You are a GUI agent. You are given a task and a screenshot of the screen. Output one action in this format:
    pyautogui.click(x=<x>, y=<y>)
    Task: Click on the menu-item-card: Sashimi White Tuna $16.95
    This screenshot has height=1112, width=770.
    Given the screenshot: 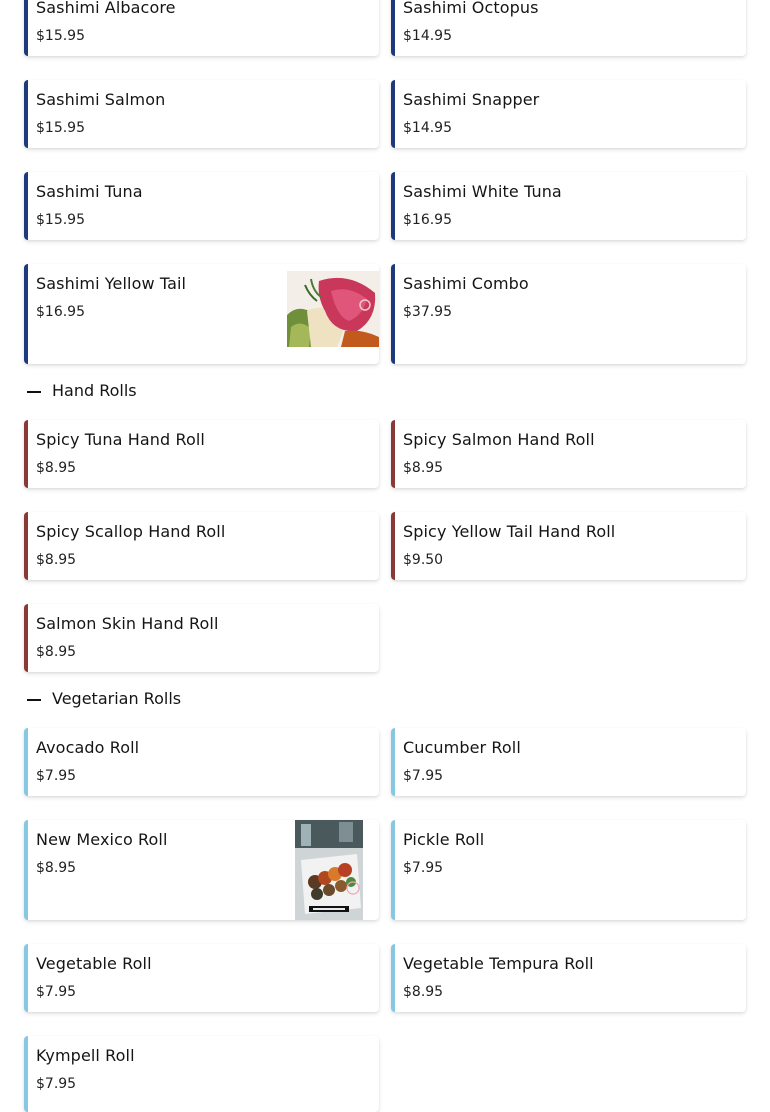 What is the action you would take?
    pyautogui.click(x=568, y=206)
    